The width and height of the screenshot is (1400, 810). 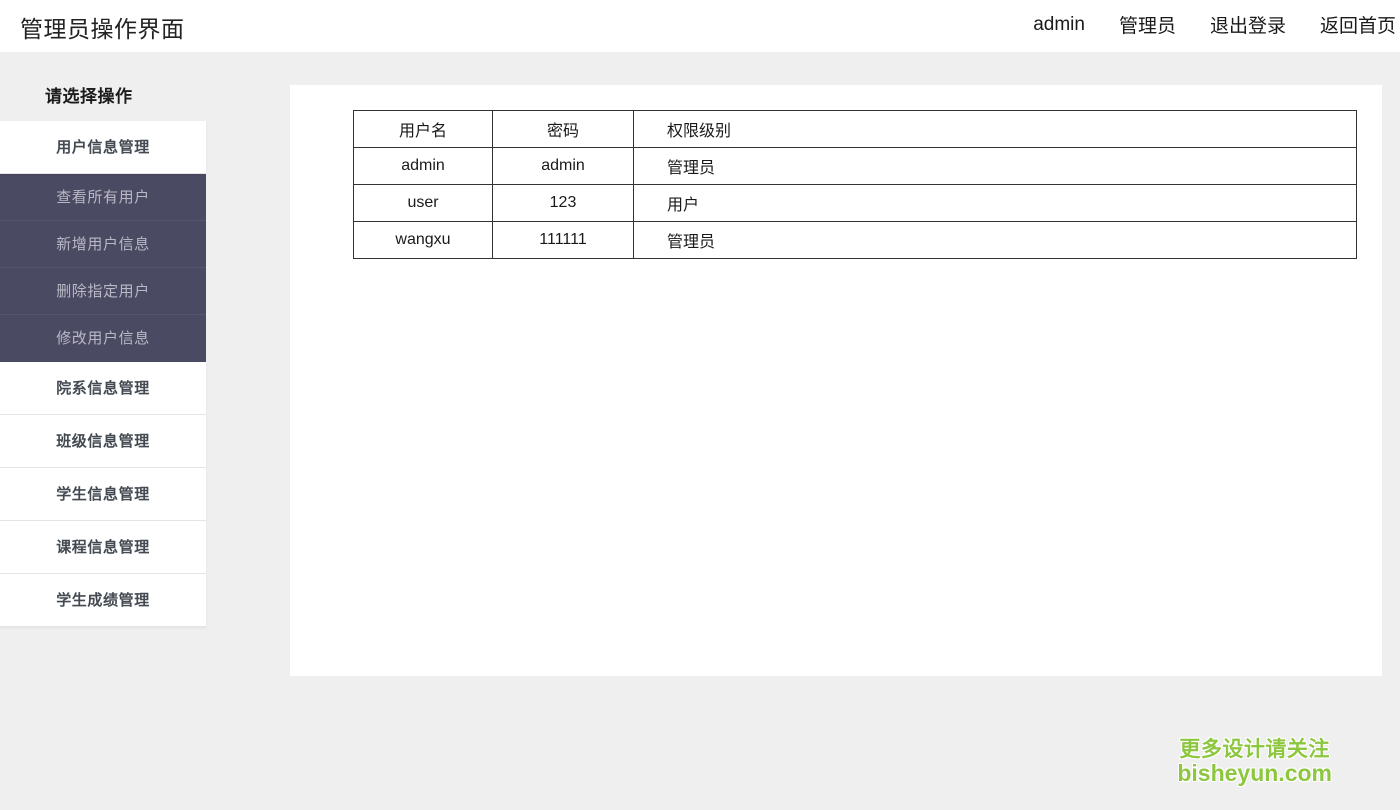 I want to click on top-navigation: admin 管理员 退出登录 返回首页, so click(x=1216, y=24).